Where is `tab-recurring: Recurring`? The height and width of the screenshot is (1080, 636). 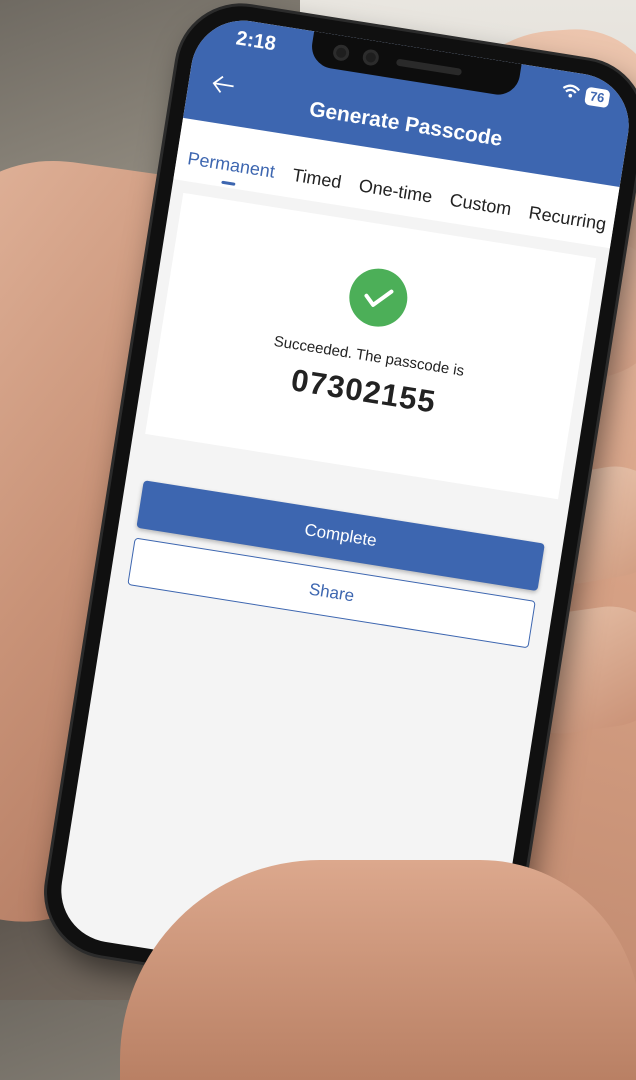
tab-recurring: Recurring is located at coordinates (567, 224).